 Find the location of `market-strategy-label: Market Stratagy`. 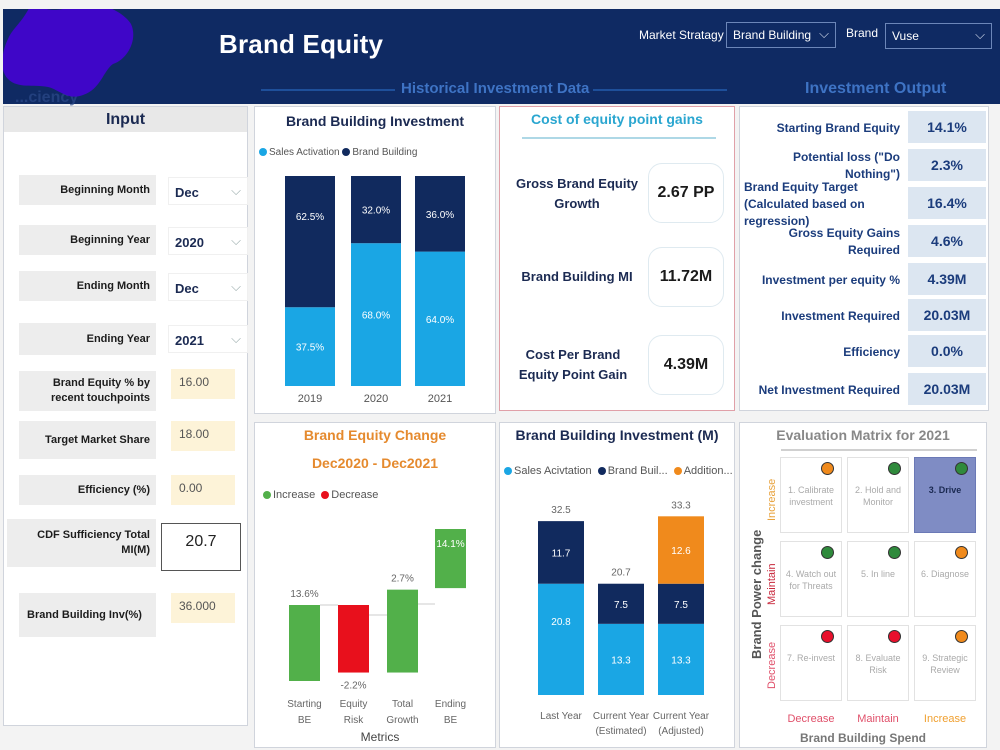

market-strategy-label: Market Stratagy is located at coordinates (681, 35).